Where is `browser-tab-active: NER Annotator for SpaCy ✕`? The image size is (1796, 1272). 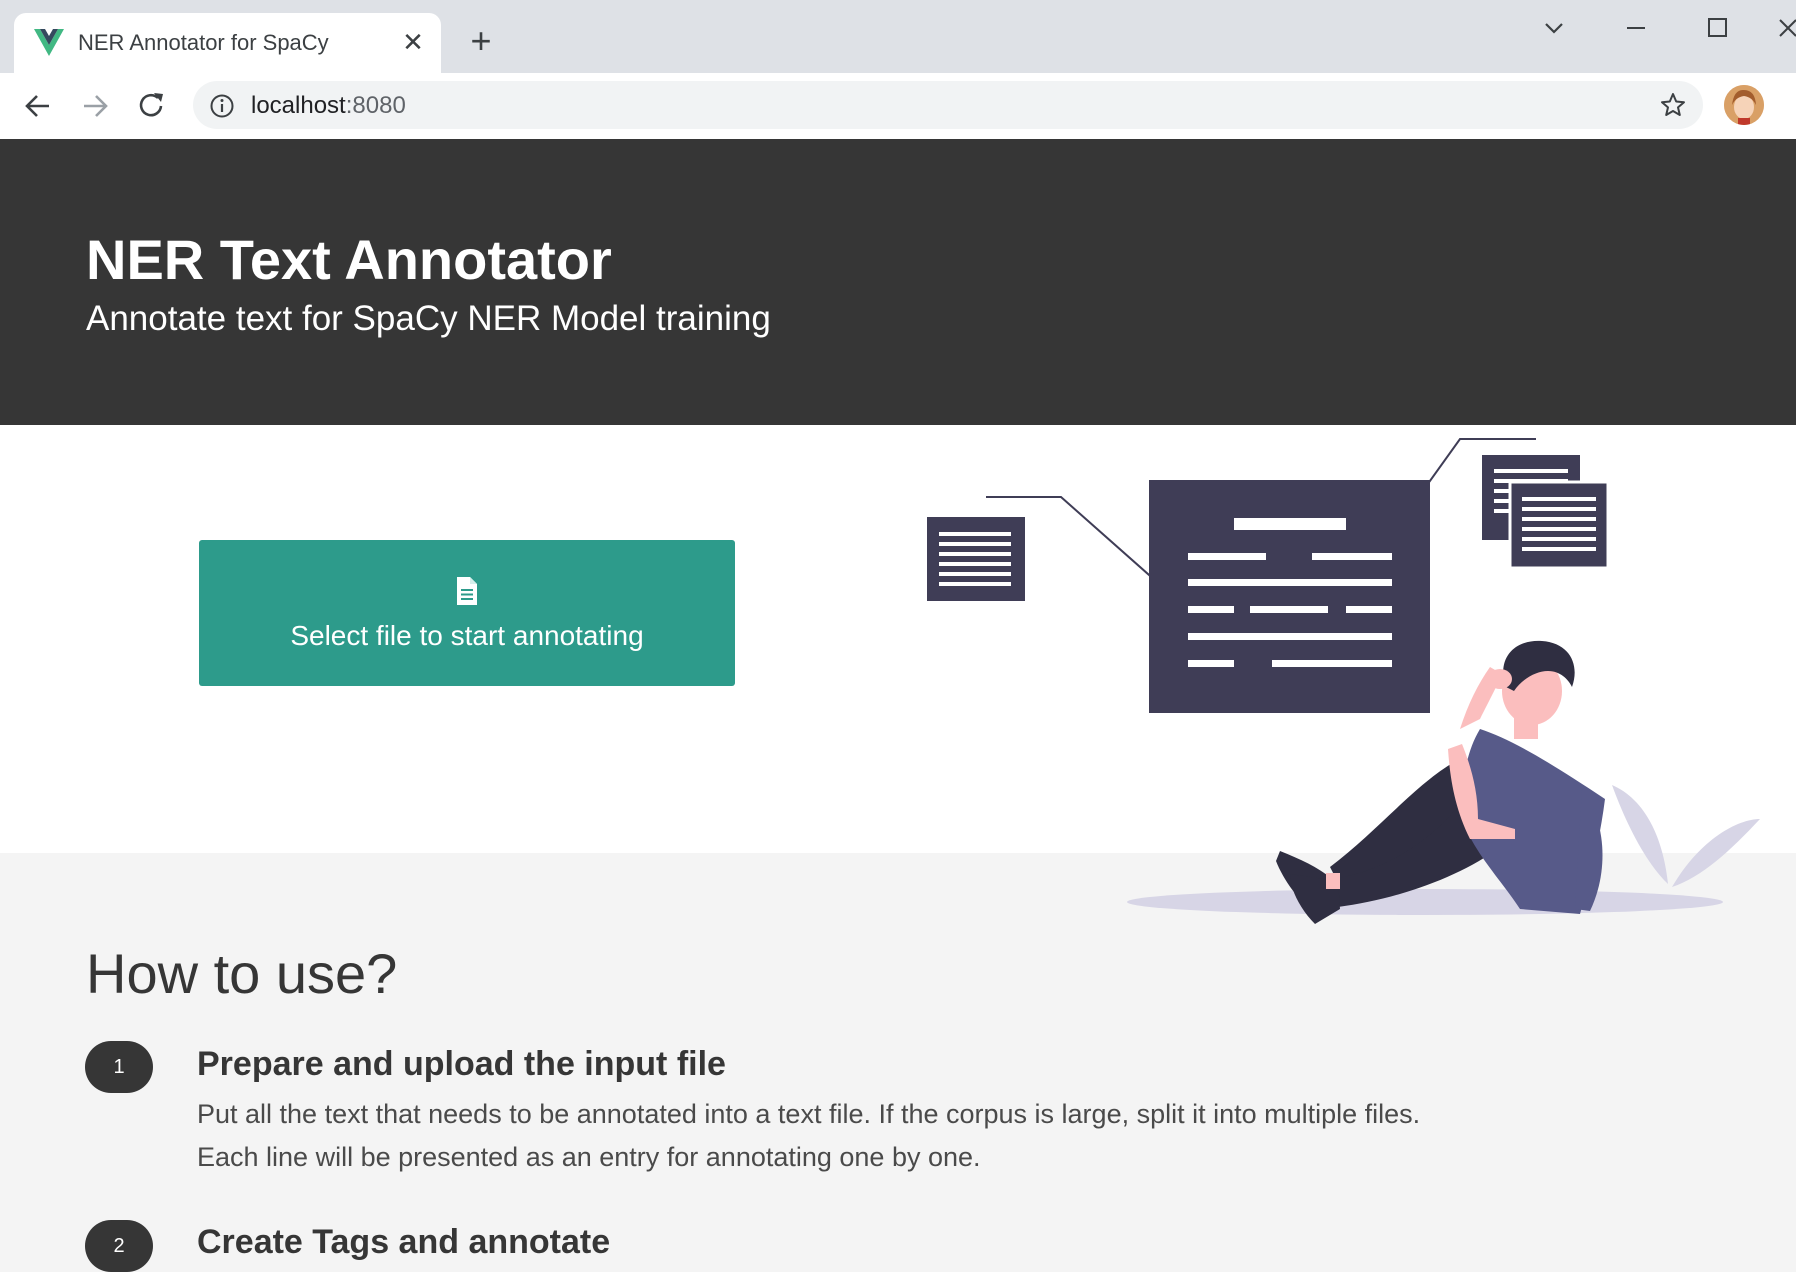
browser-tab-active: NER Annotator for SpaCy ✕ is located at coordinates (227, 43).